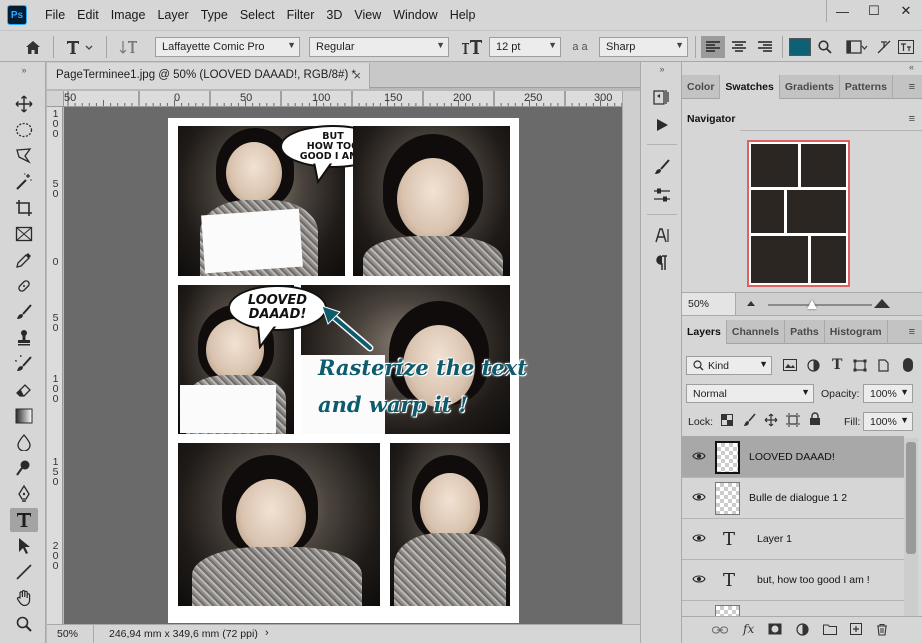  What do you see at coordinates (631, 357) in the screenshot?
I see `canvas-scrollbar` at bounding box center [631, 357].